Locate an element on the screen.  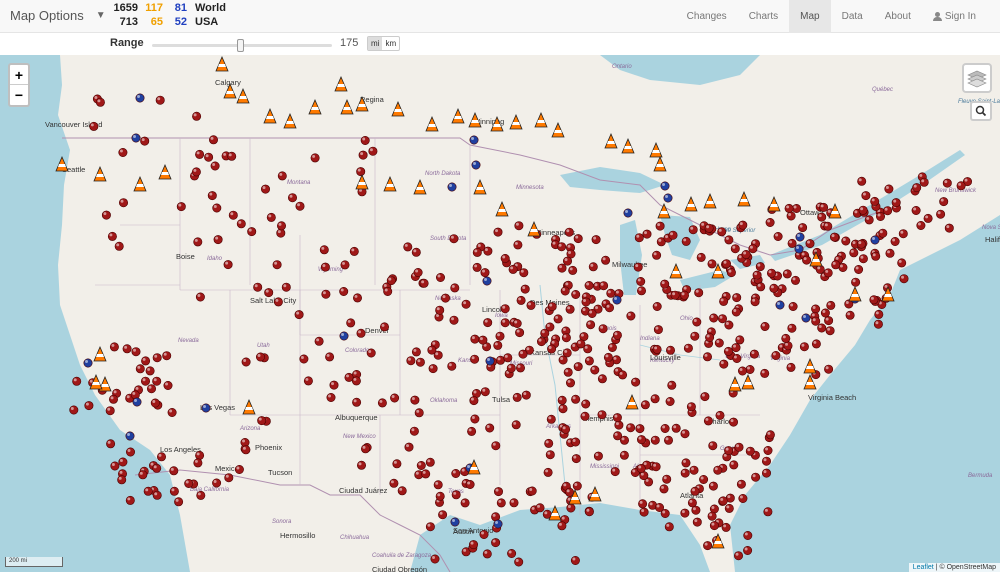
nav-charts: Charts is located at coordinates (763, 16).